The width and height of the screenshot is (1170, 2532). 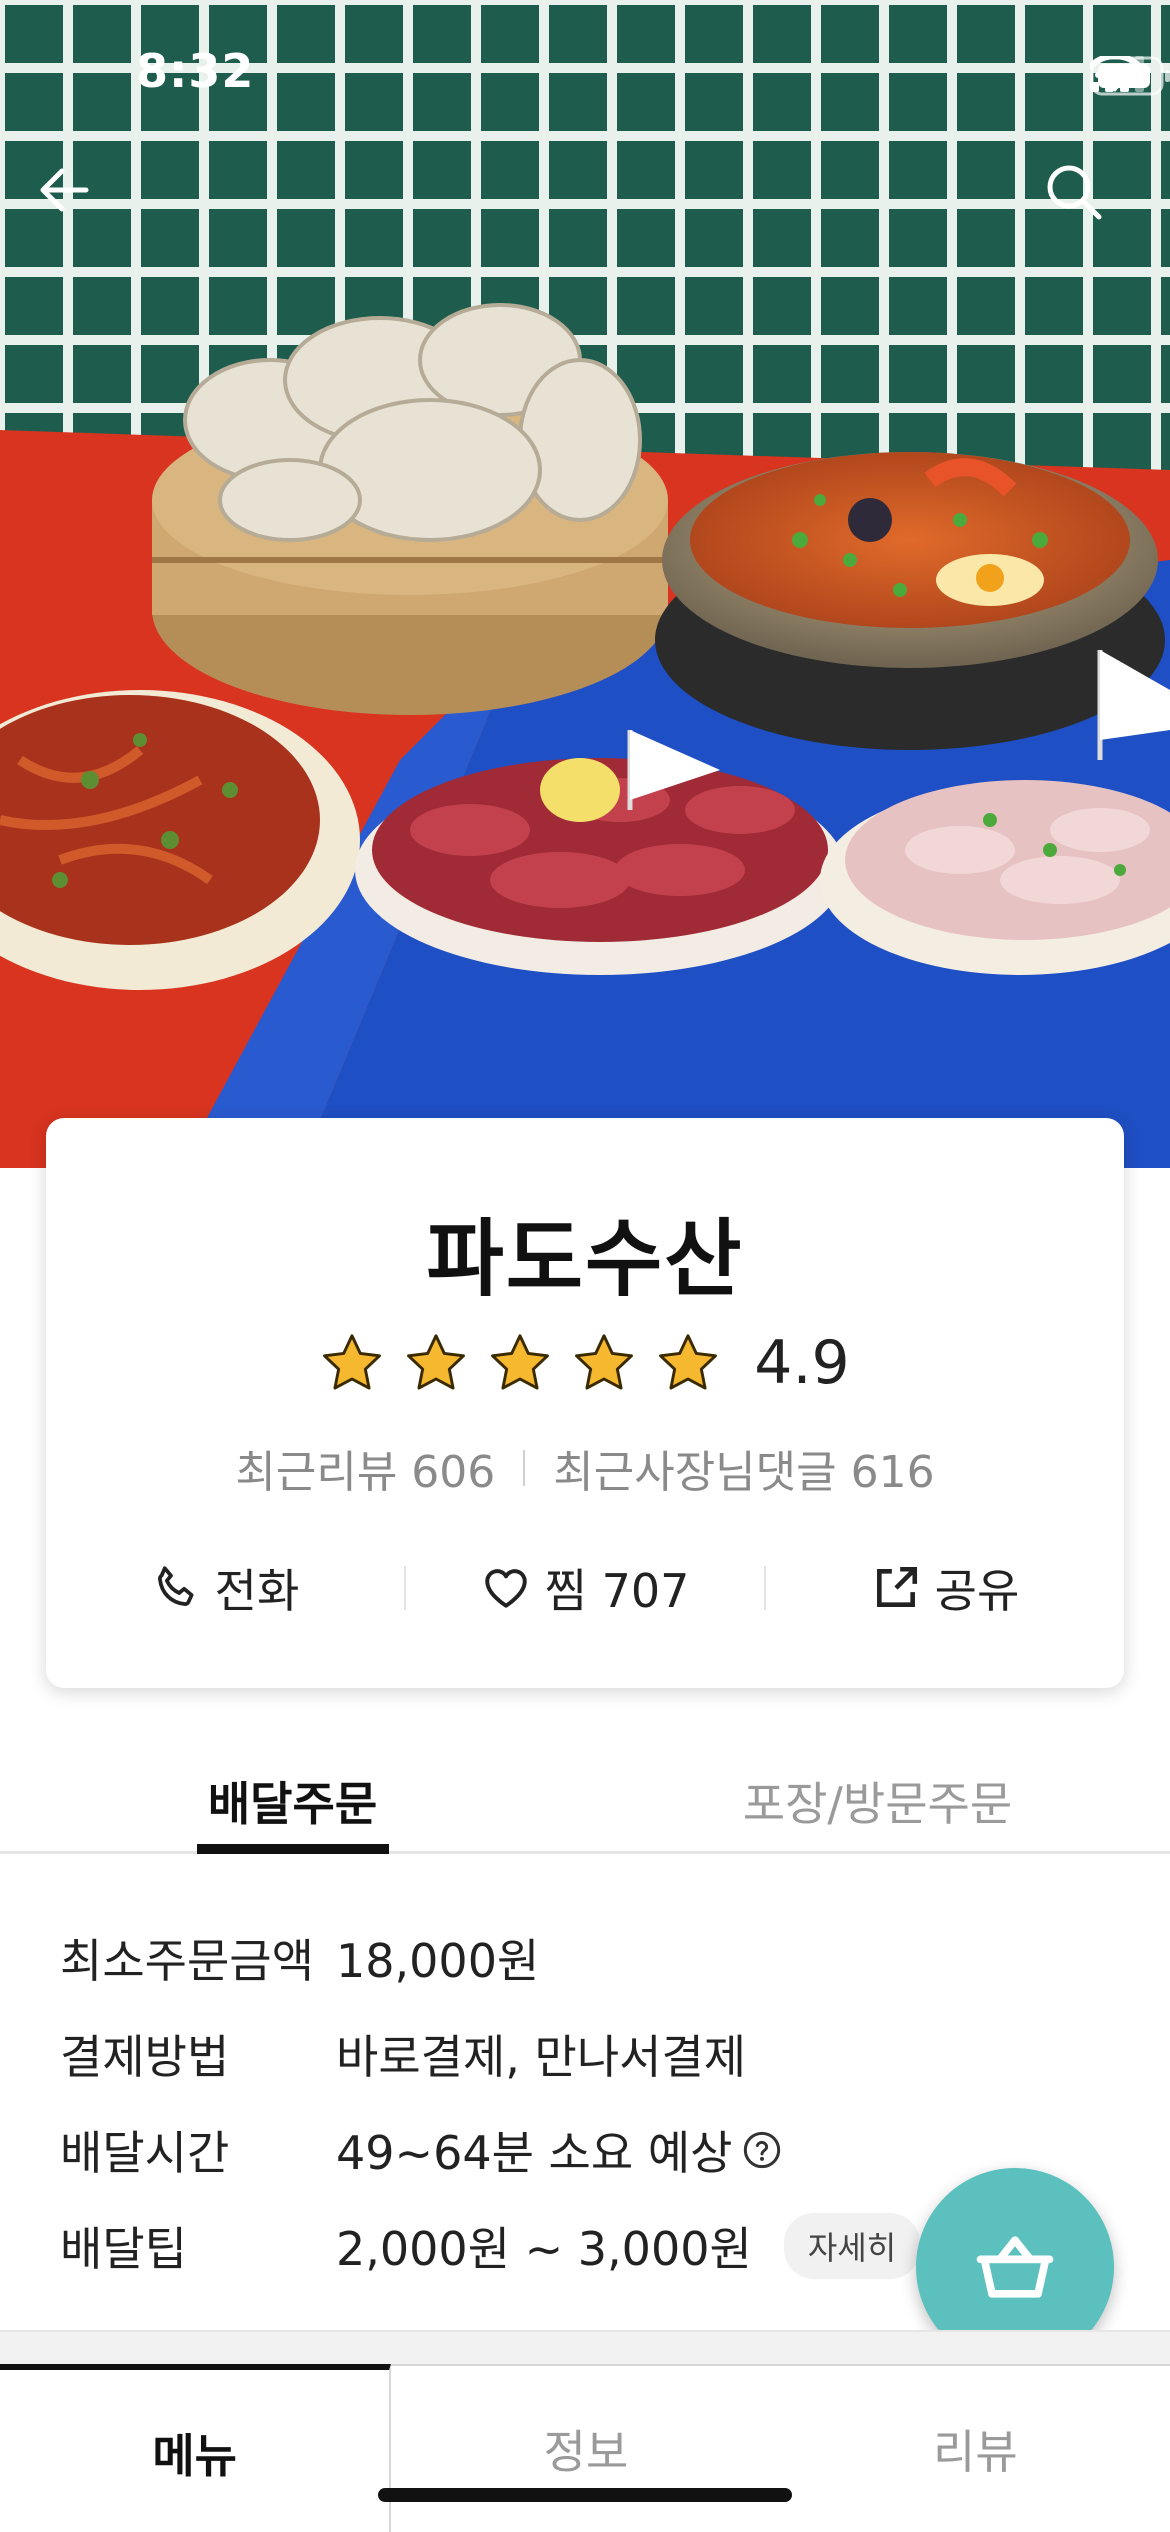 I want to click on basket-icon, so click(x=1015, y=2267).